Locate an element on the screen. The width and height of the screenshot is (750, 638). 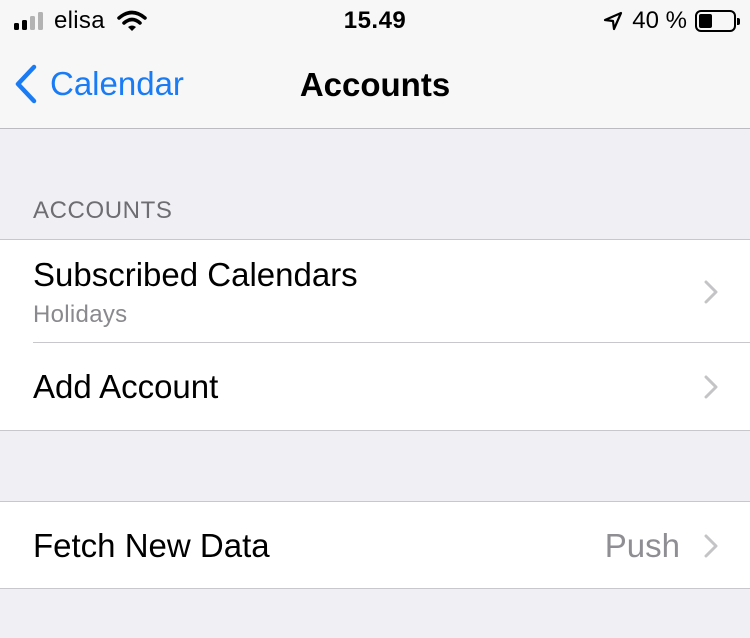
battery-level is located at coordinates (705, 21).